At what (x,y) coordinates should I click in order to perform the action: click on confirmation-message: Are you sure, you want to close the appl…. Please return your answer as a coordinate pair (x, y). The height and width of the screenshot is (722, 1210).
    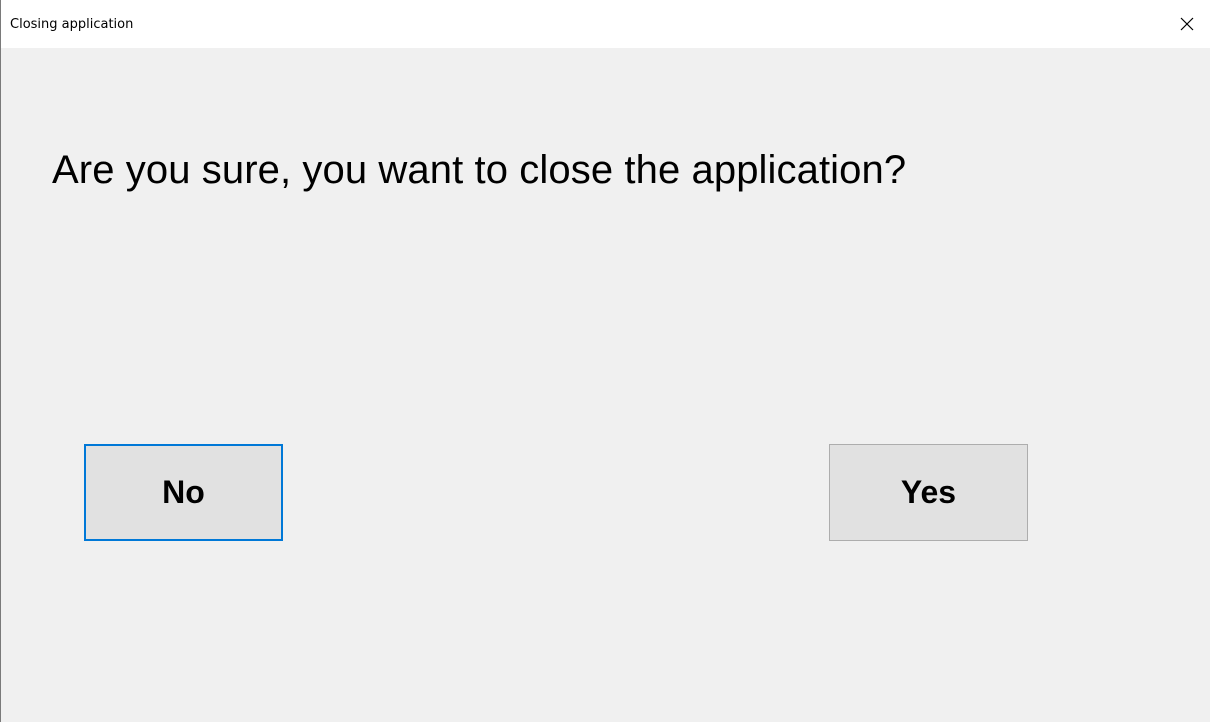
    Looking at the image, I should click on (479, 170).